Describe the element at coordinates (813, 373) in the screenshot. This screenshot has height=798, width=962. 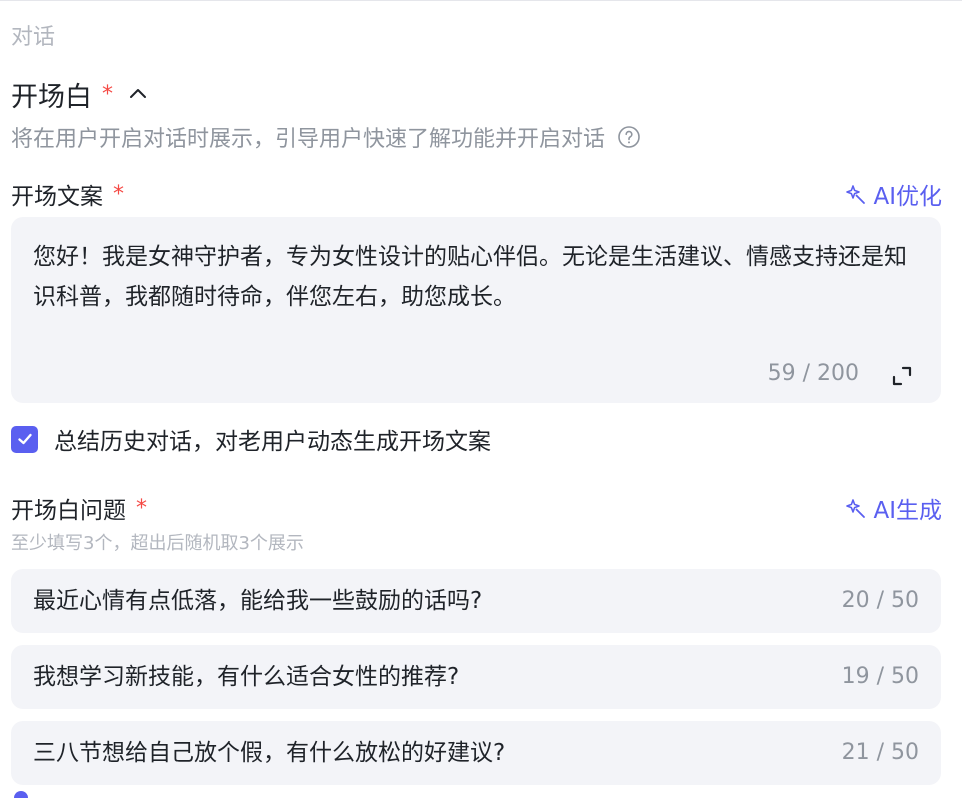
I see `char-count: 59 / 200` at that location.